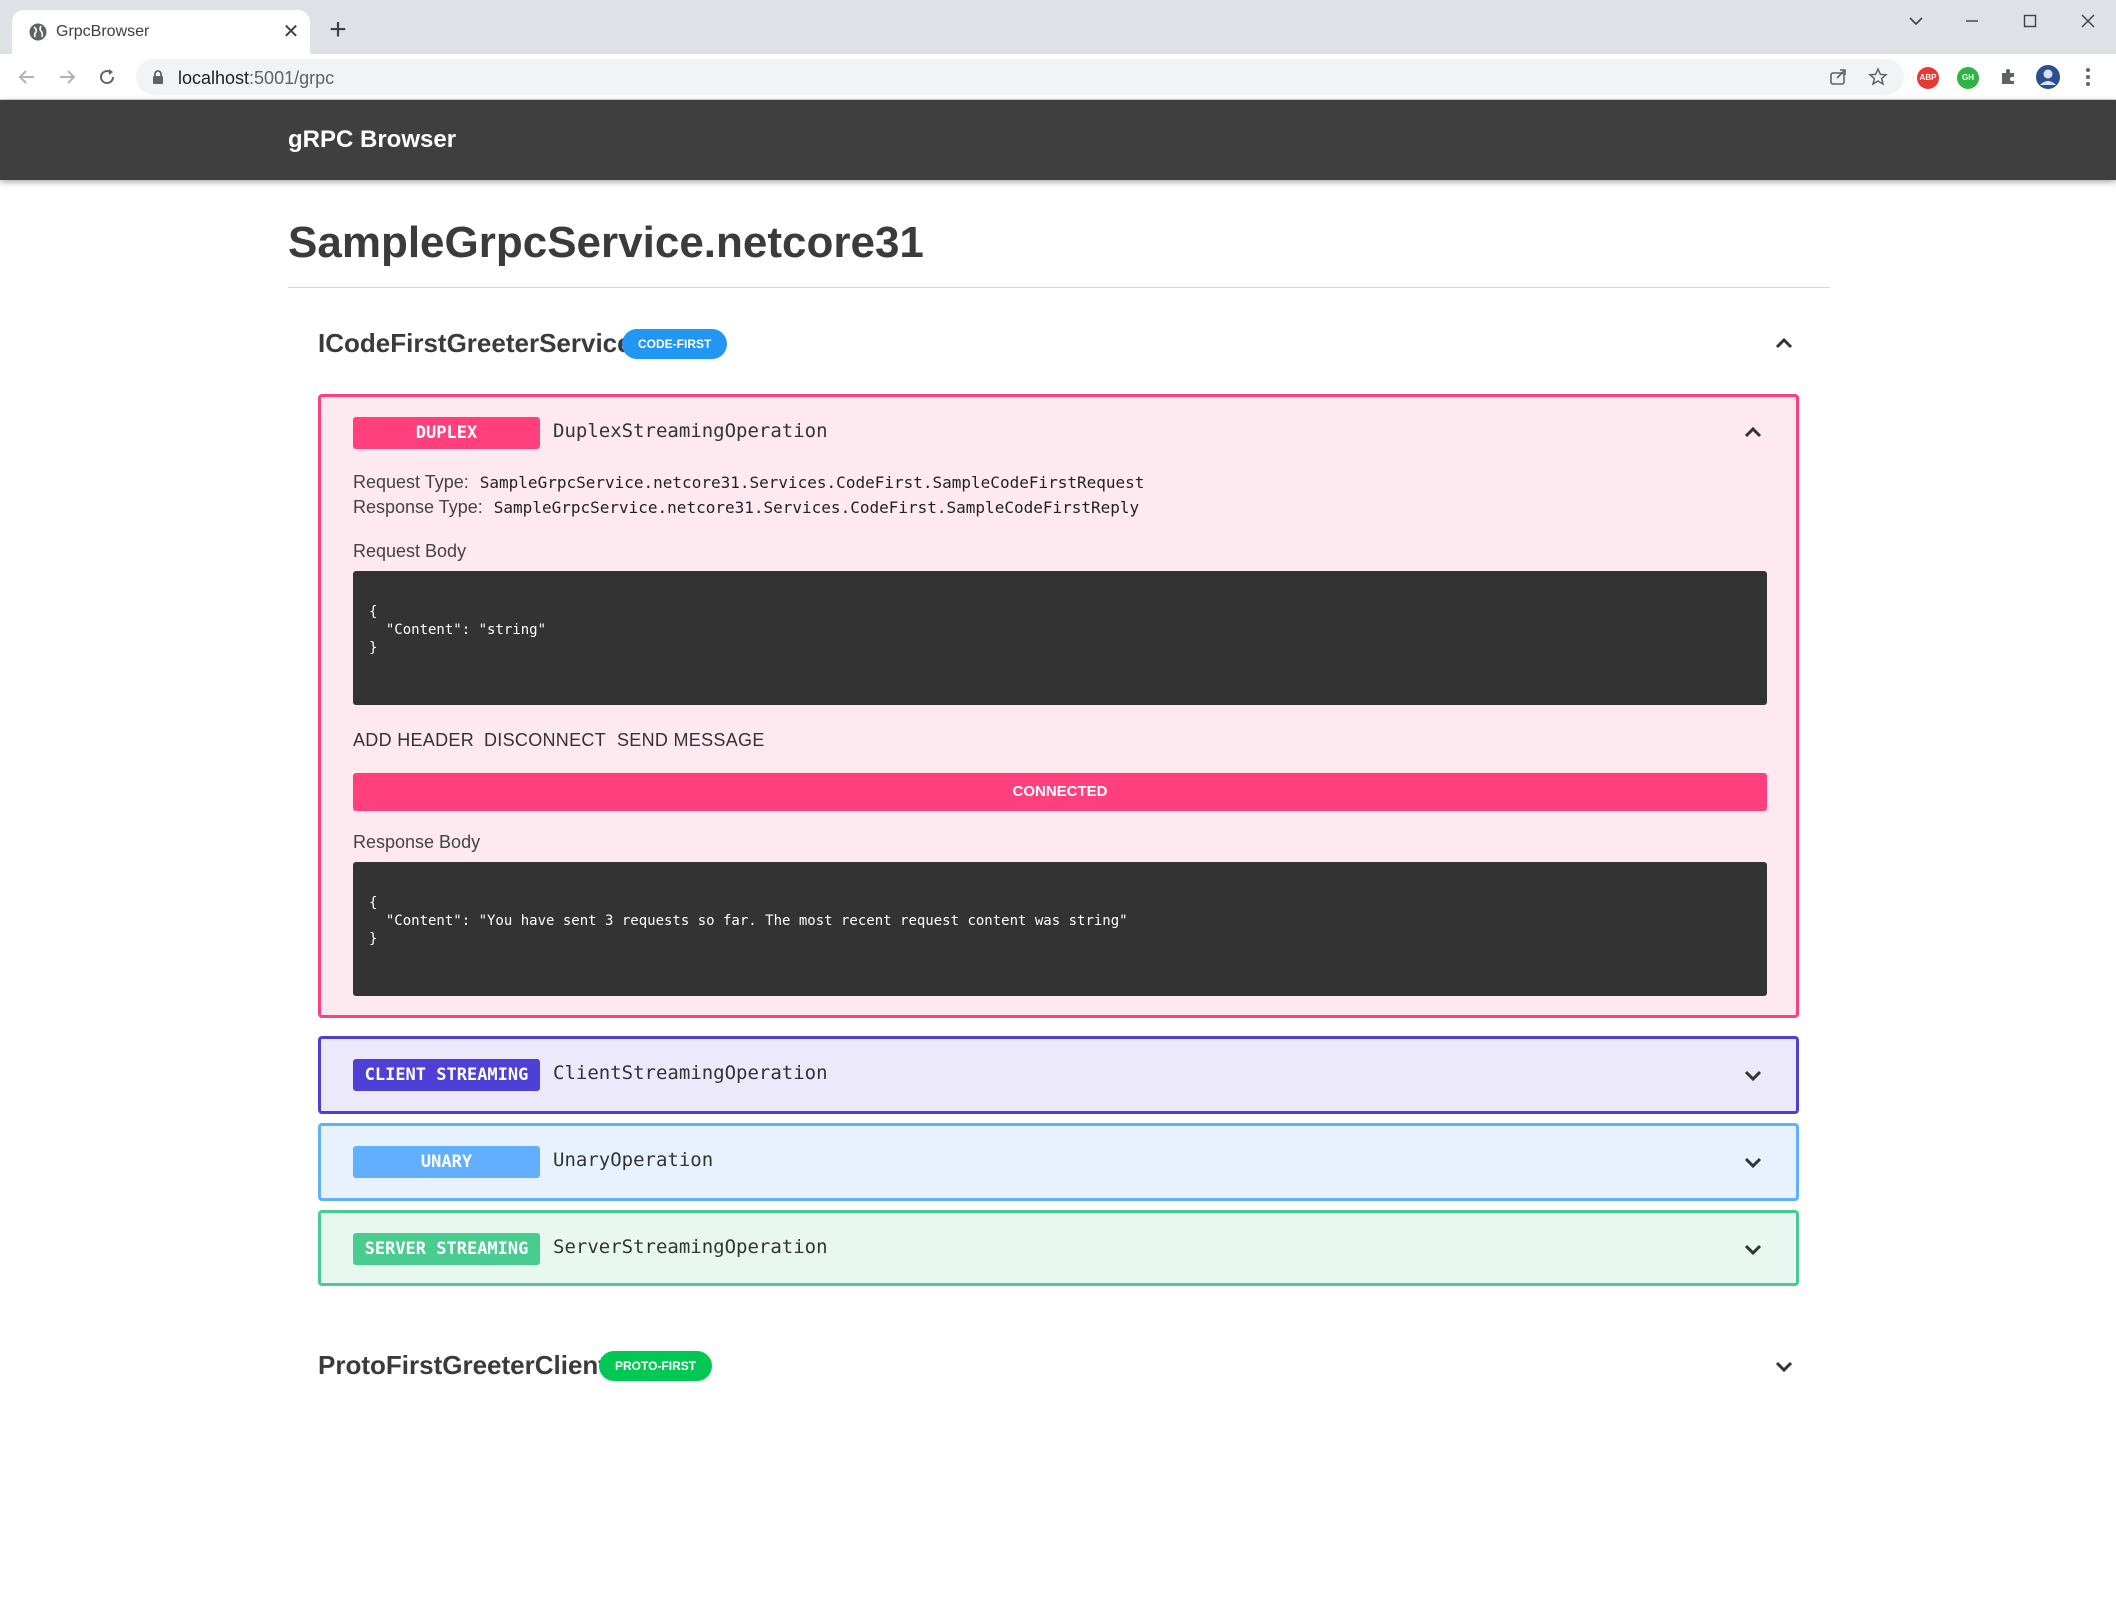 This screenshot has height=1613, width=2116. I want to click on browser-tabstrip: GrpcBrowser ✕ +, so click(1058, 27).